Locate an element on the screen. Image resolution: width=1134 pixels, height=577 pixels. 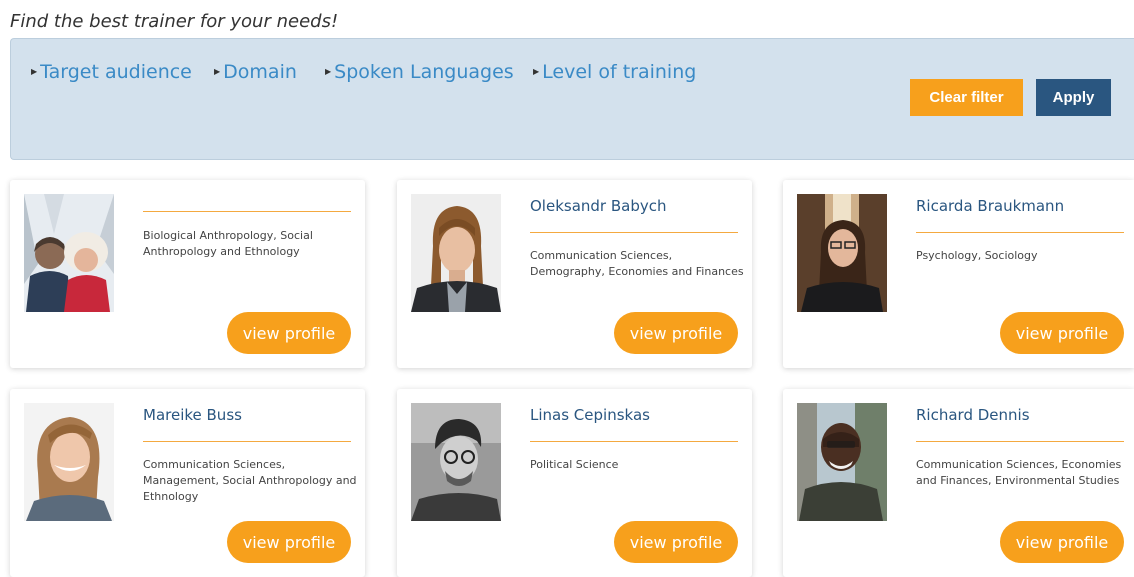
filter-domain: ▶ Domain is located at coordinates (255, 72).